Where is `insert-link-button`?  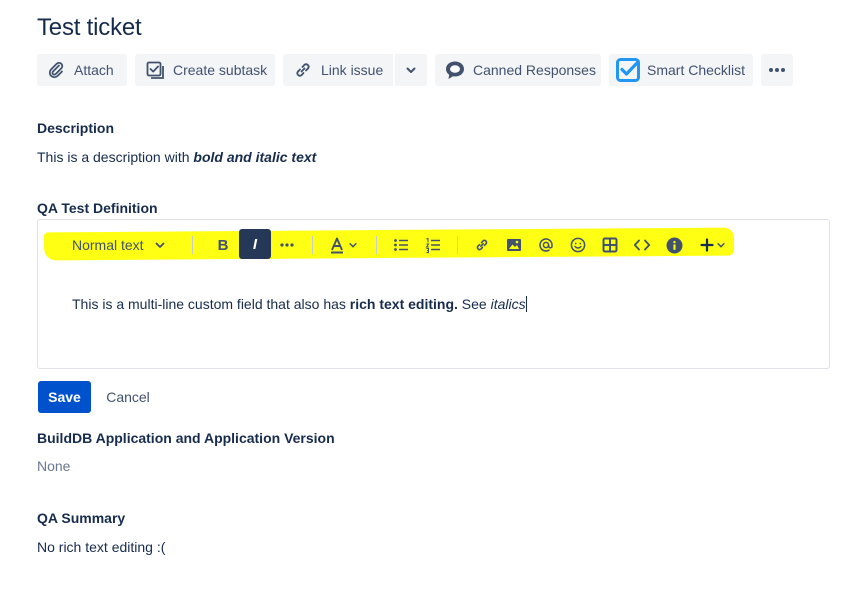 insert-link-button is located at coordinates (482, 245).